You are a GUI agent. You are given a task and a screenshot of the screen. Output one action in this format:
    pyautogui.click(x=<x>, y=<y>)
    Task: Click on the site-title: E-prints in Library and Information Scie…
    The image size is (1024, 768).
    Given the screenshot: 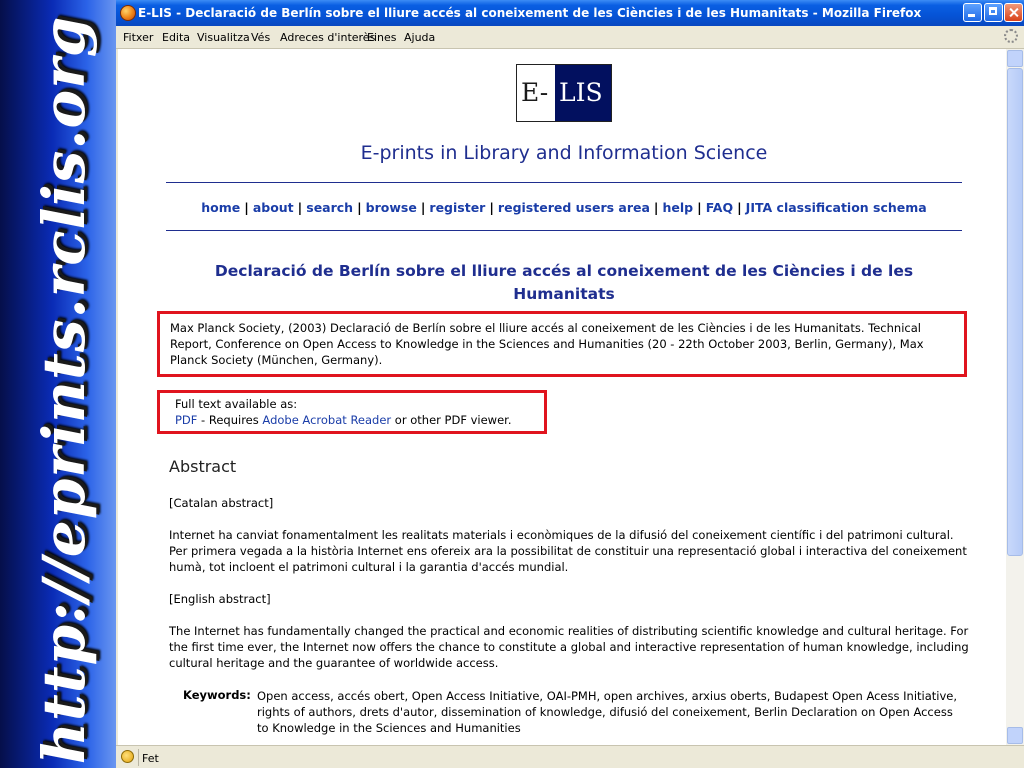 What is the action you would take?
    pyautogui.click(x=564, y=153)
    